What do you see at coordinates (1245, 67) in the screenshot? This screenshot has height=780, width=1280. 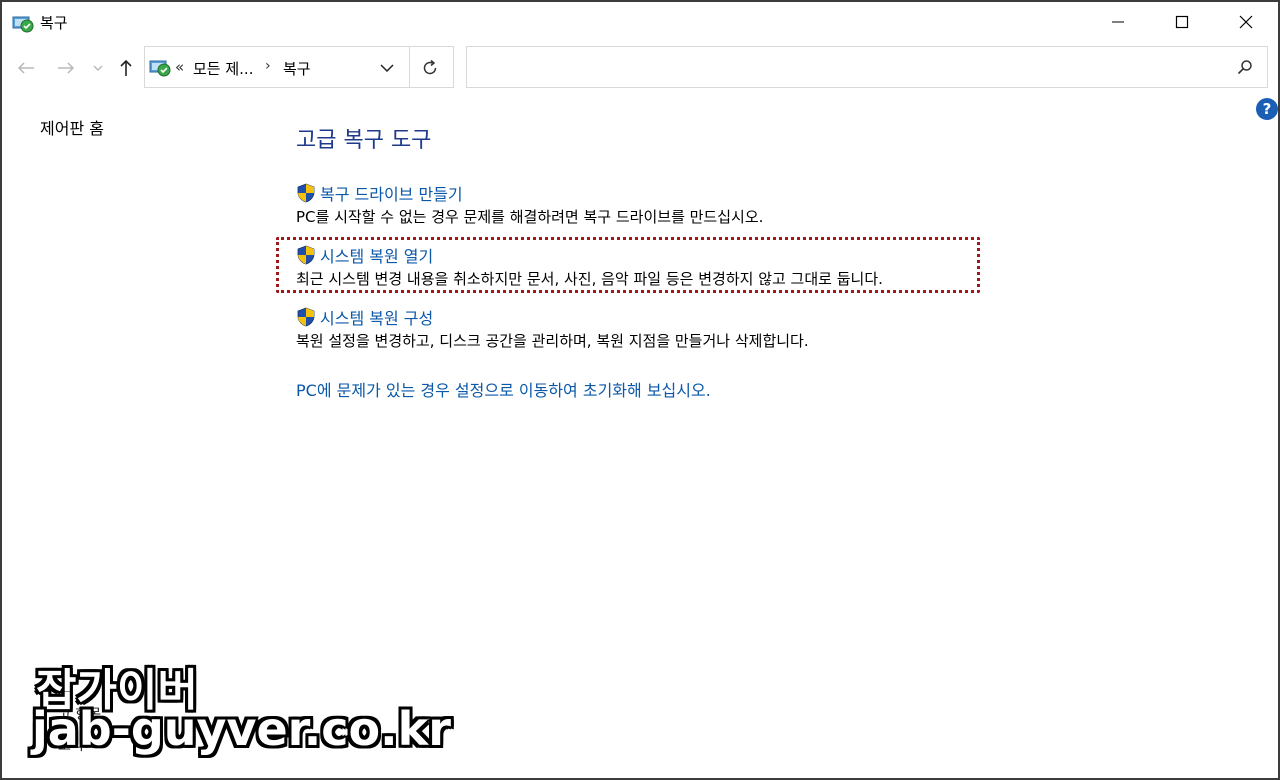 I see `search-icon` at bounding box center [1245, 67].